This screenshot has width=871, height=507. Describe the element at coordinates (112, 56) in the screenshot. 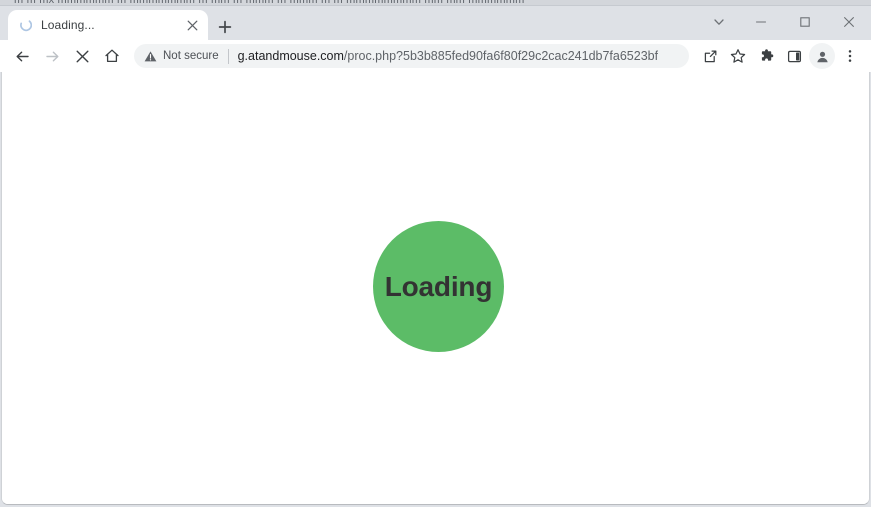

I see `home-button` at that location.